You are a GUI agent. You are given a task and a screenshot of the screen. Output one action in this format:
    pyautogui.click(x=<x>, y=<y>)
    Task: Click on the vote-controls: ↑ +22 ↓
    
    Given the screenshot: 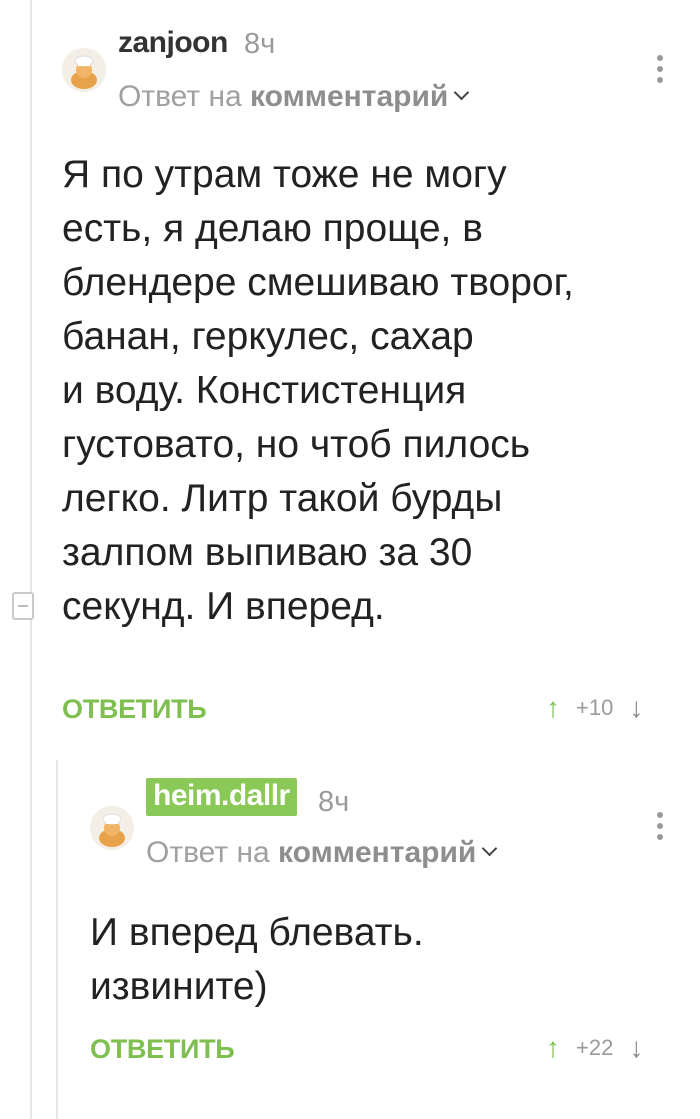 What is the action you would take?
    pyautogui.click(x=594, y=1048)
    